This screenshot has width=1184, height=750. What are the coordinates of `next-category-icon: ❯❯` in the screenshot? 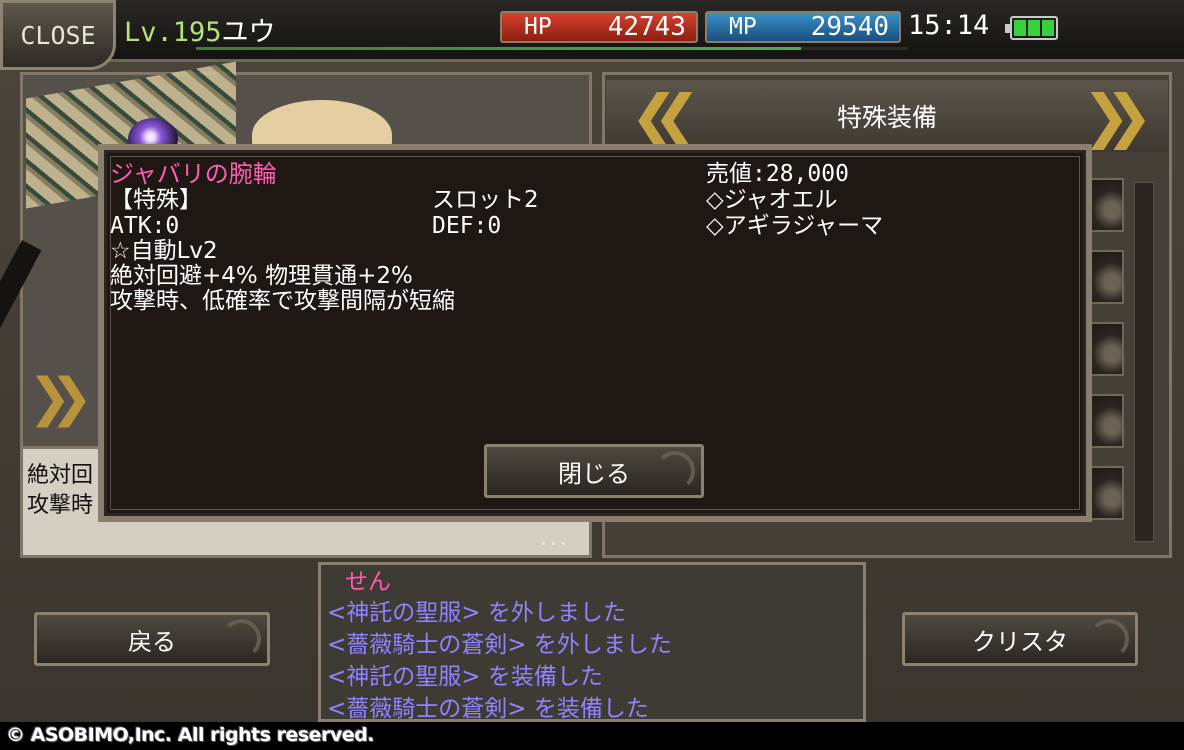 It's located at (1117, 116).